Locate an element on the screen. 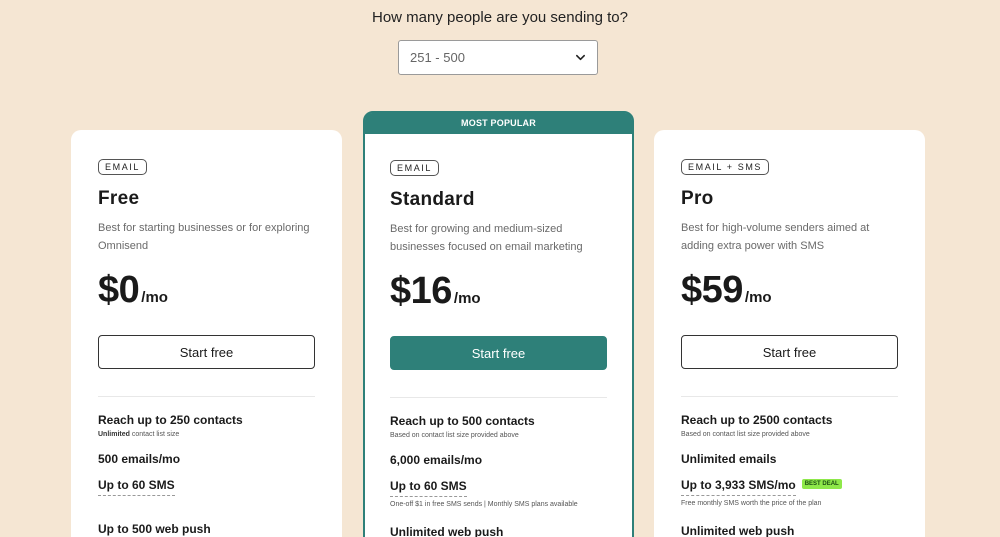 Image resolution: width=1000 pixels, height=537 pixels. feature-contacts-sub-text: contact list size is located at coordinates (154, 434).